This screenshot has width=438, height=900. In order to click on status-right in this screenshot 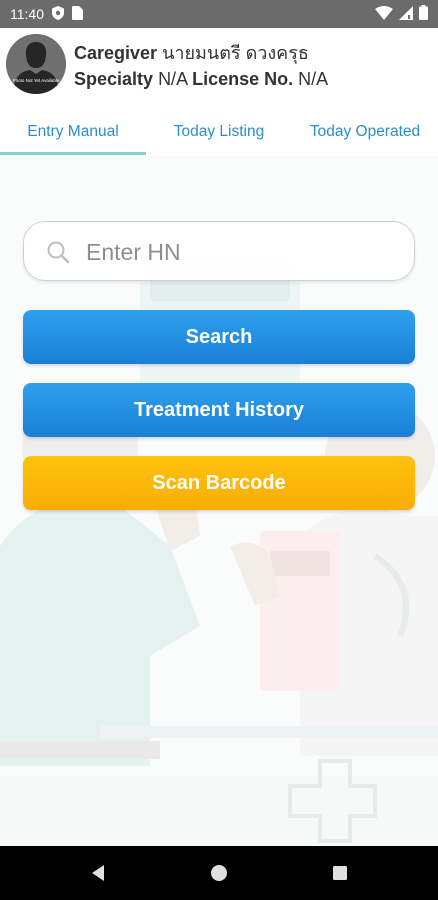, I will do `click(401, 14)`.